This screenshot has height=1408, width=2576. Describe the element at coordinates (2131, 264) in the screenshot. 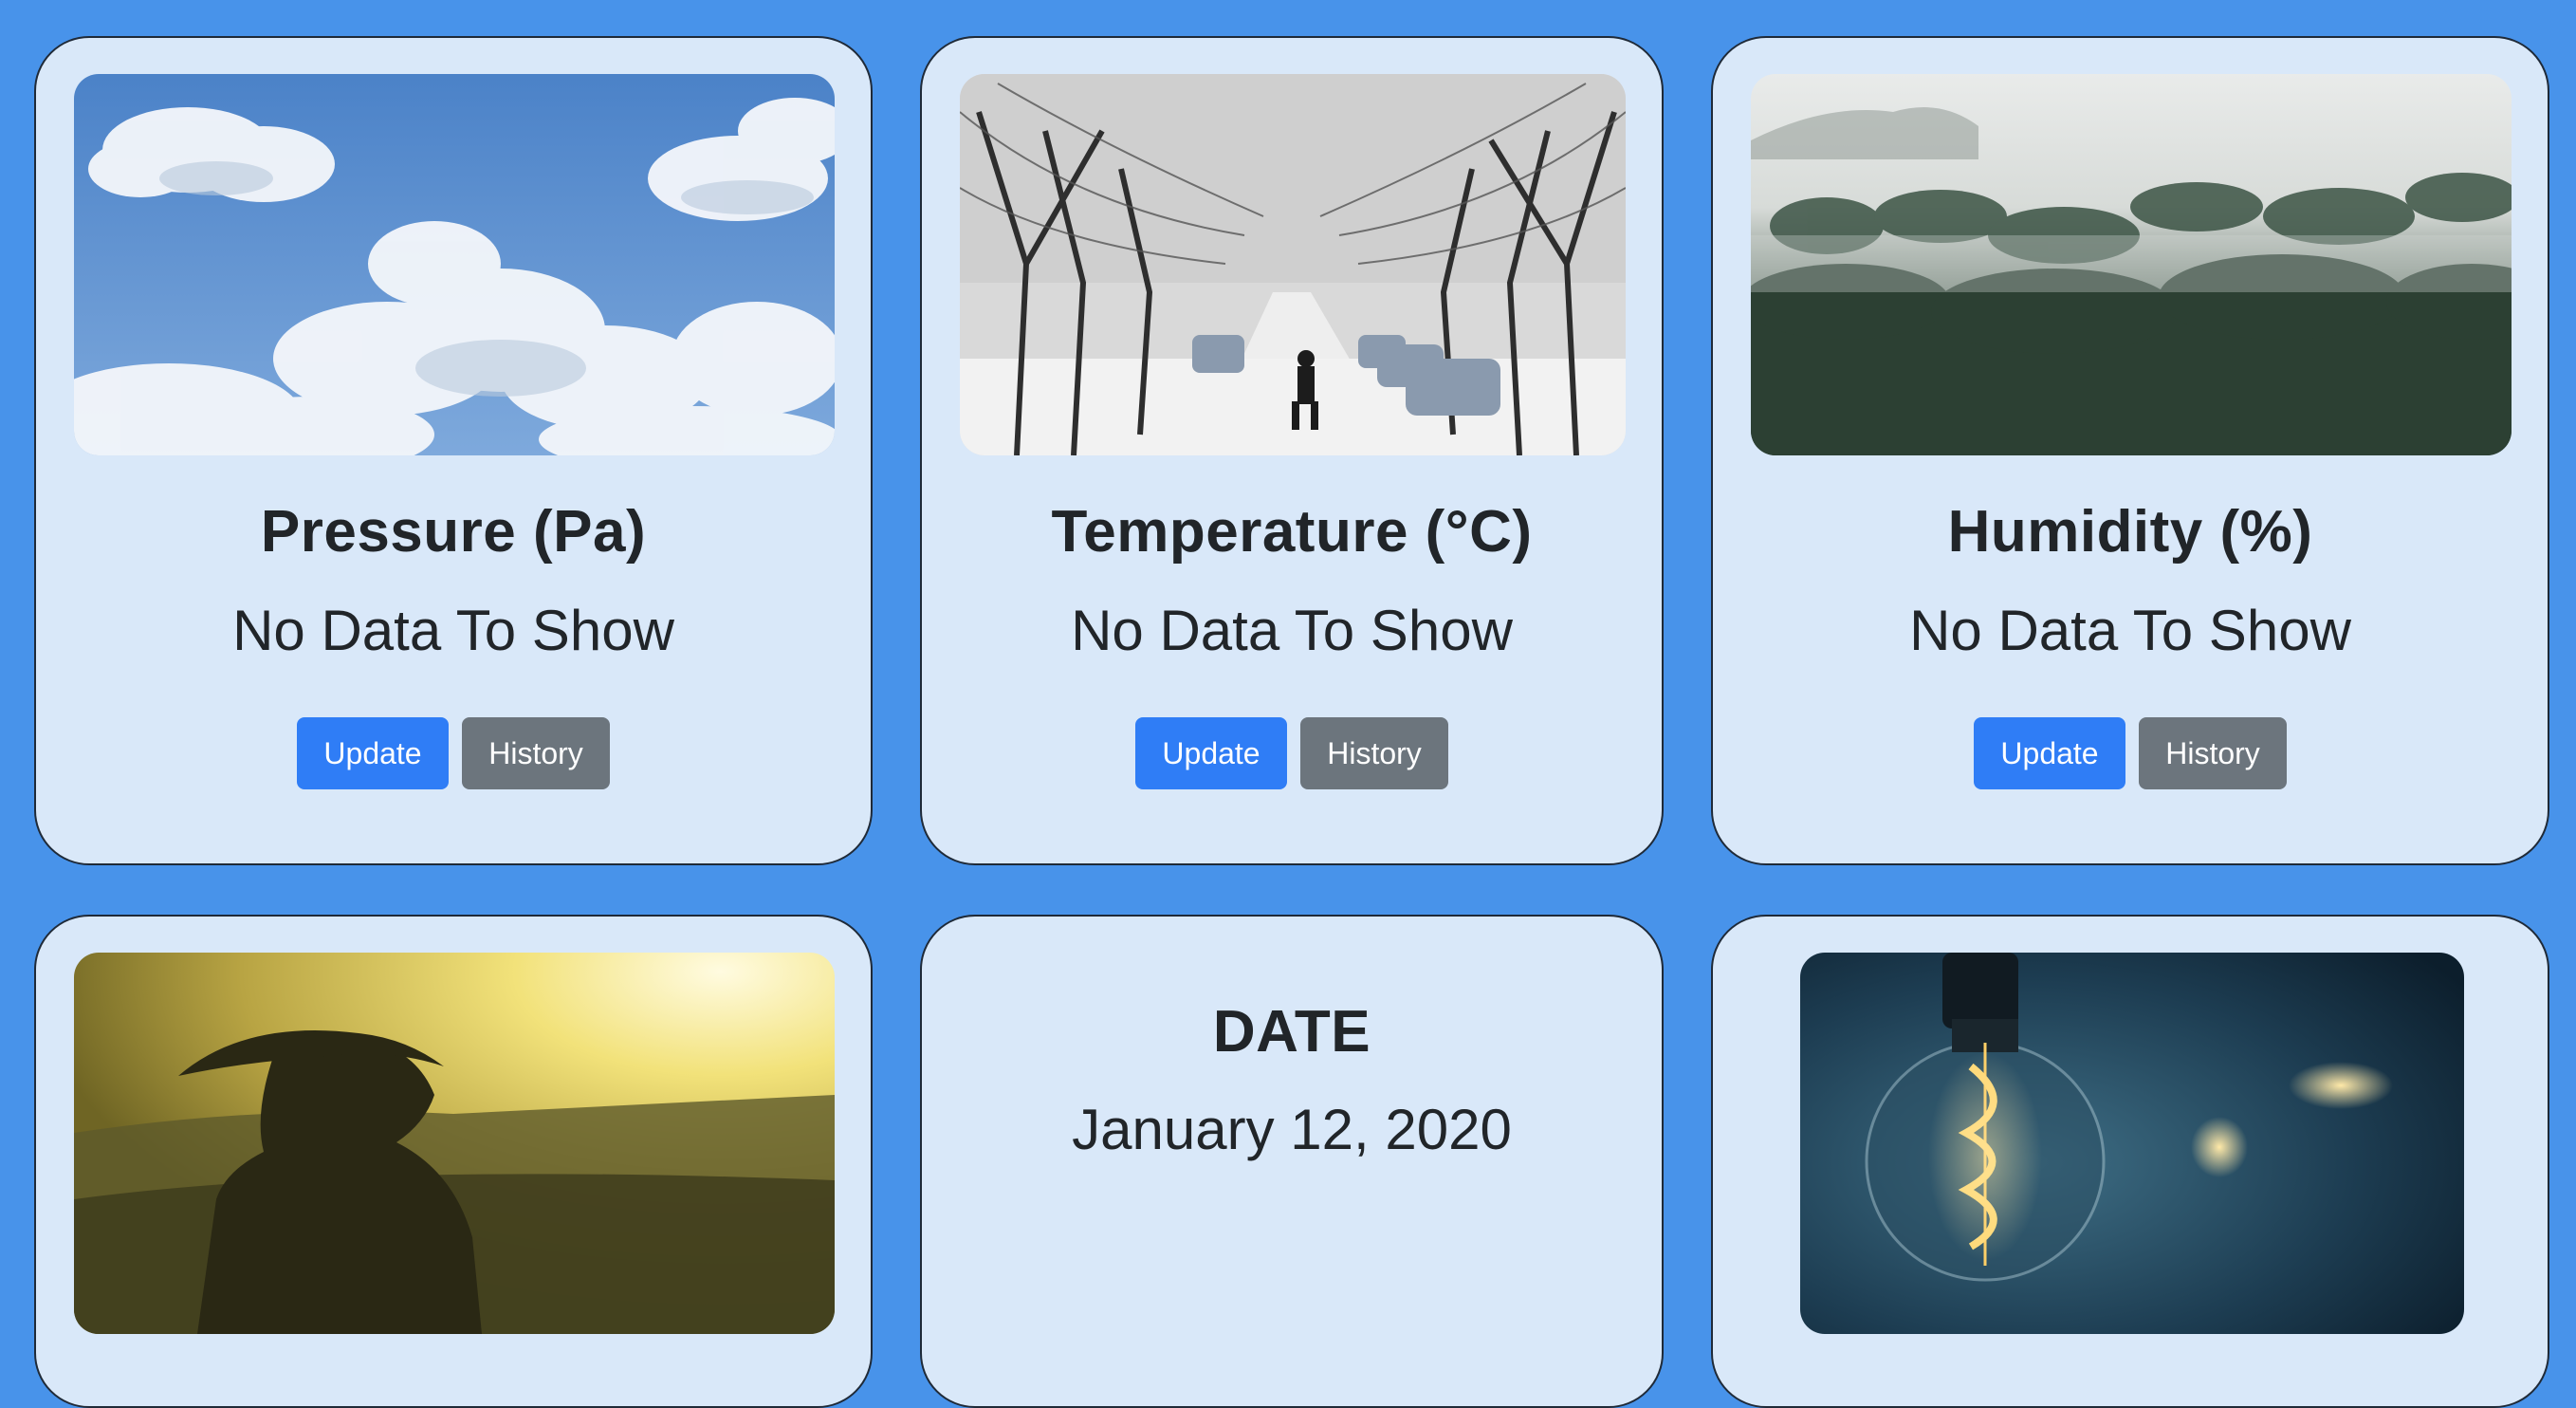

I see `misty-forest-image` at that location.